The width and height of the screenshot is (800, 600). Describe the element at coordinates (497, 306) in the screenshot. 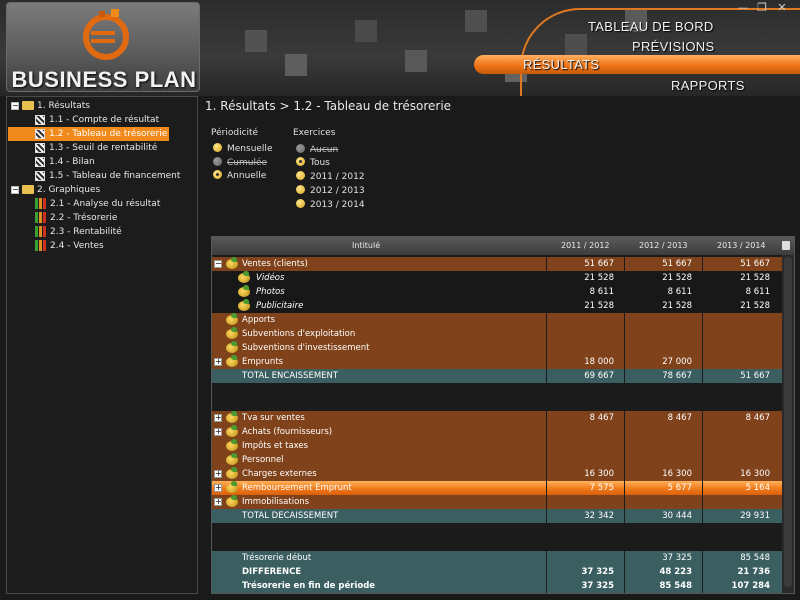

I see `table-row: Publicitaire 21 528 21 528 21 528` at that location.